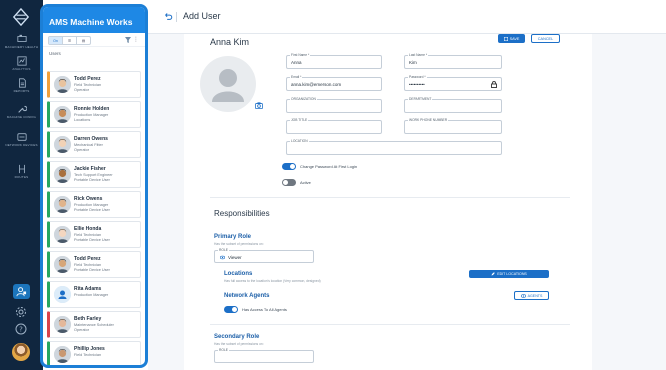  I want to click on view-toggle-grid: ▤, so click(83, 40).